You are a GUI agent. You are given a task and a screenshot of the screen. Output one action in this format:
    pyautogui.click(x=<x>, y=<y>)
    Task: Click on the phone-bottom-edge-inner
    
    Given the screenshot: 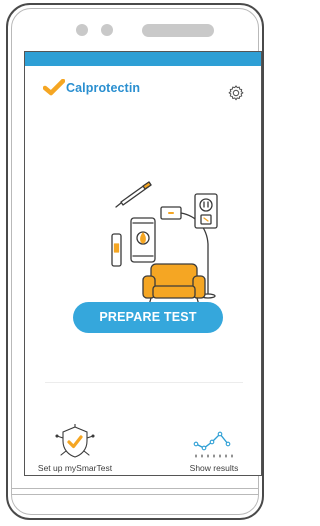 What is the action you would take?
    pyautogui.click(x=135, y=494)
    